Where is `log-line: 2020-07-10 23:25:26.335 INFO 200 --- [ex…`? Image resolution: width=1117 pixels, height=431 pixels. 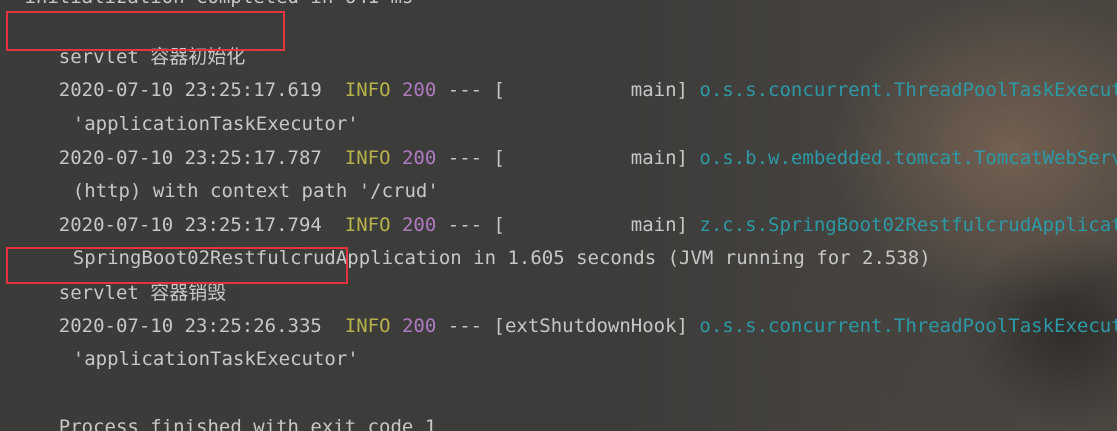 log-line: 2020-07-10 23:25:26.335 INFO 200 --- [ex… is located at coordinates (565, 310).